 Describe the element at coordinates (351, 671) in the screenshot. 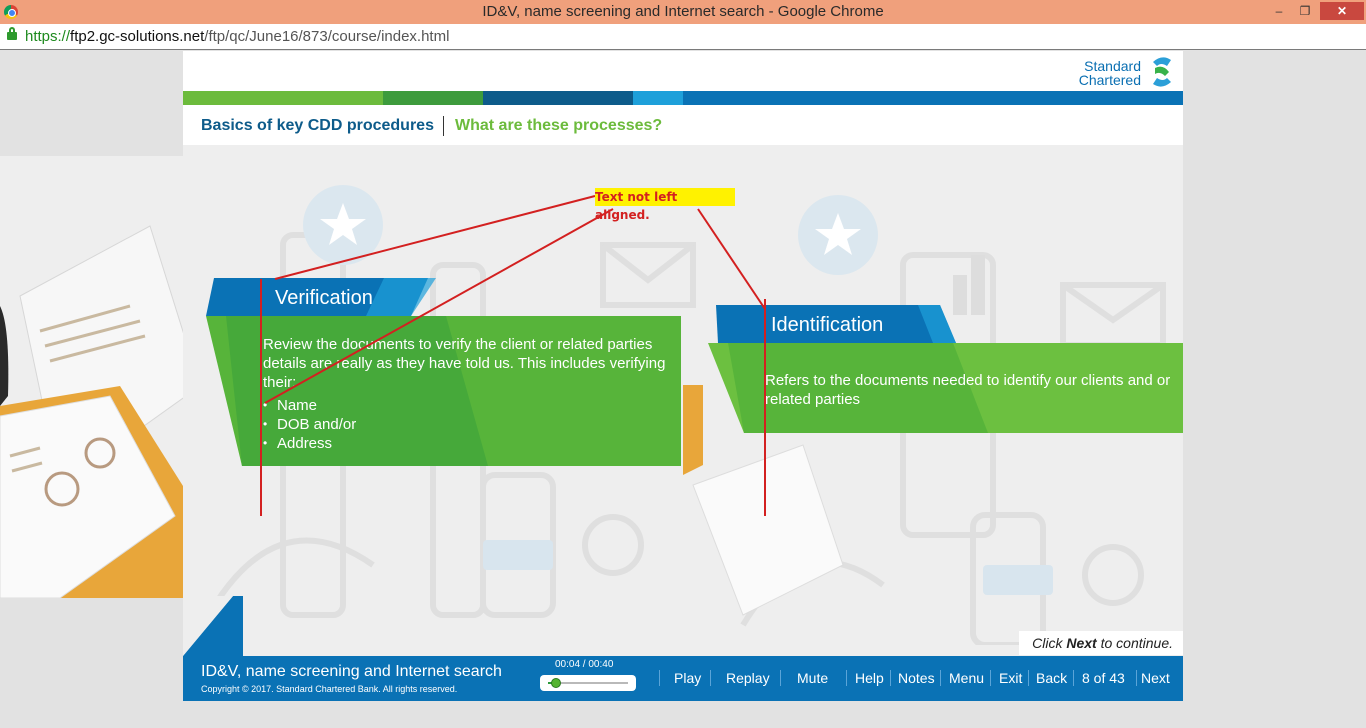

I see `course-title: ID&V, name screening and Internet search` at that location.